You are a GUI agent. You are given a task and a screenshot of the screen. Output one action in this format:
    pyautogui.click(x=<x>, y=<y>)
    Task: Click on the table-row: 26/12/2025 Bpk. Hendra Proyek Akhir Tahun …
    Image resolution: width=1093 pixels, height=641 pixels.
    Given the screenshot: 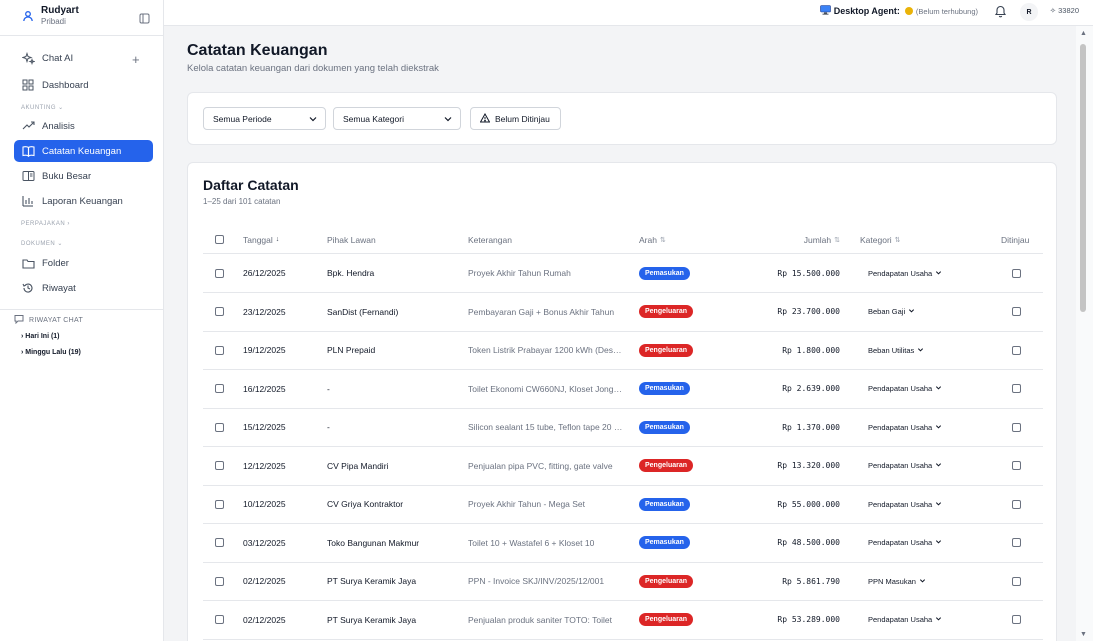 What is the action you would take?
    pyautogui.click(x=623, y=273)
    